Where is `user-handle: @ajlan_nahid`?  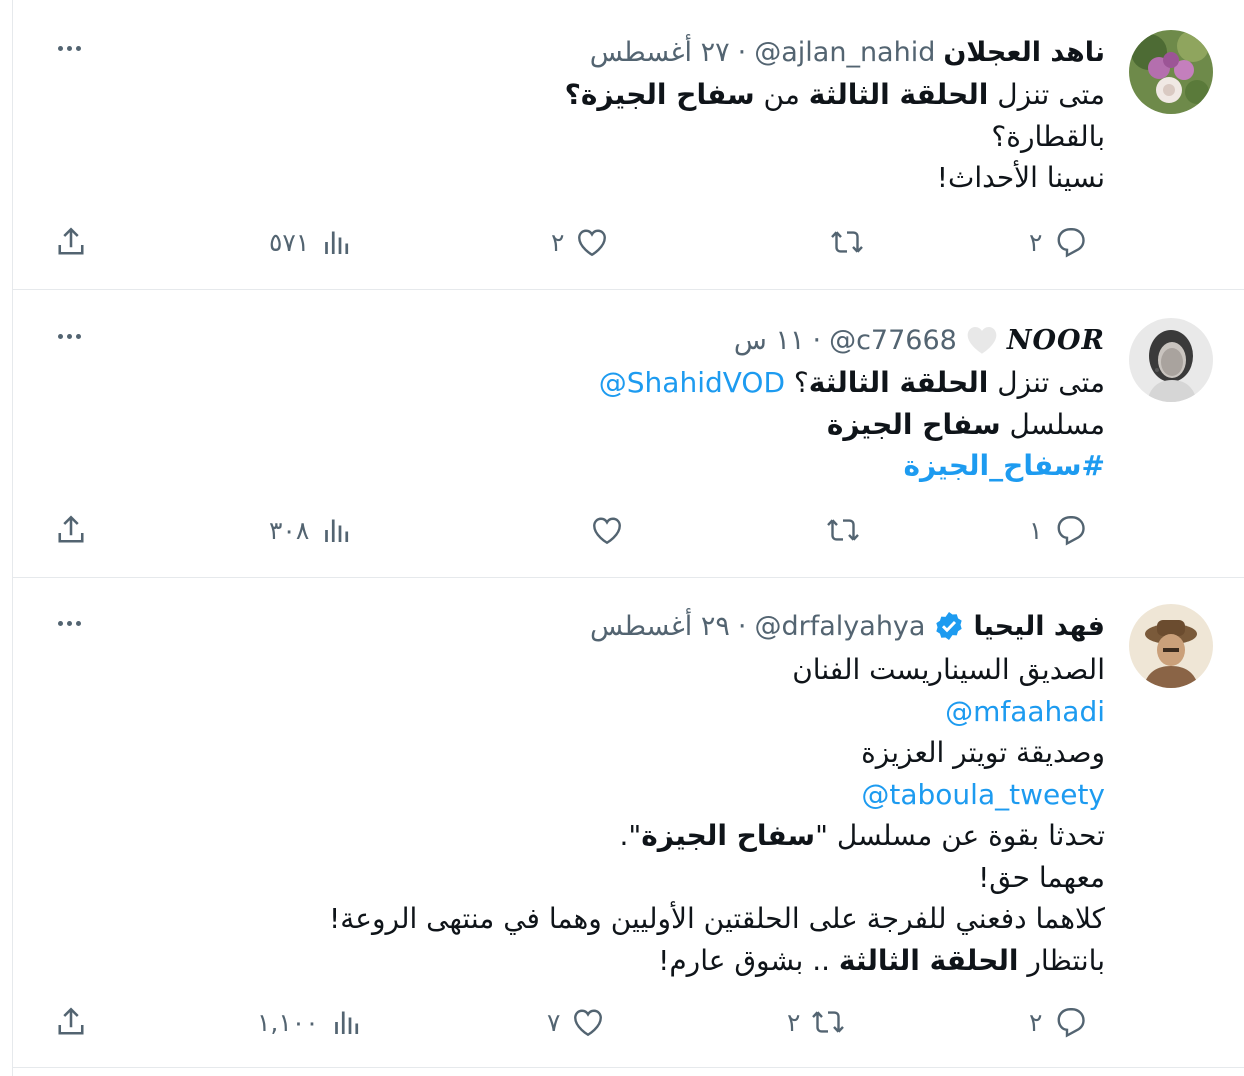 user-handle: @ajlan_nahid is located at coordinates (844, 52).